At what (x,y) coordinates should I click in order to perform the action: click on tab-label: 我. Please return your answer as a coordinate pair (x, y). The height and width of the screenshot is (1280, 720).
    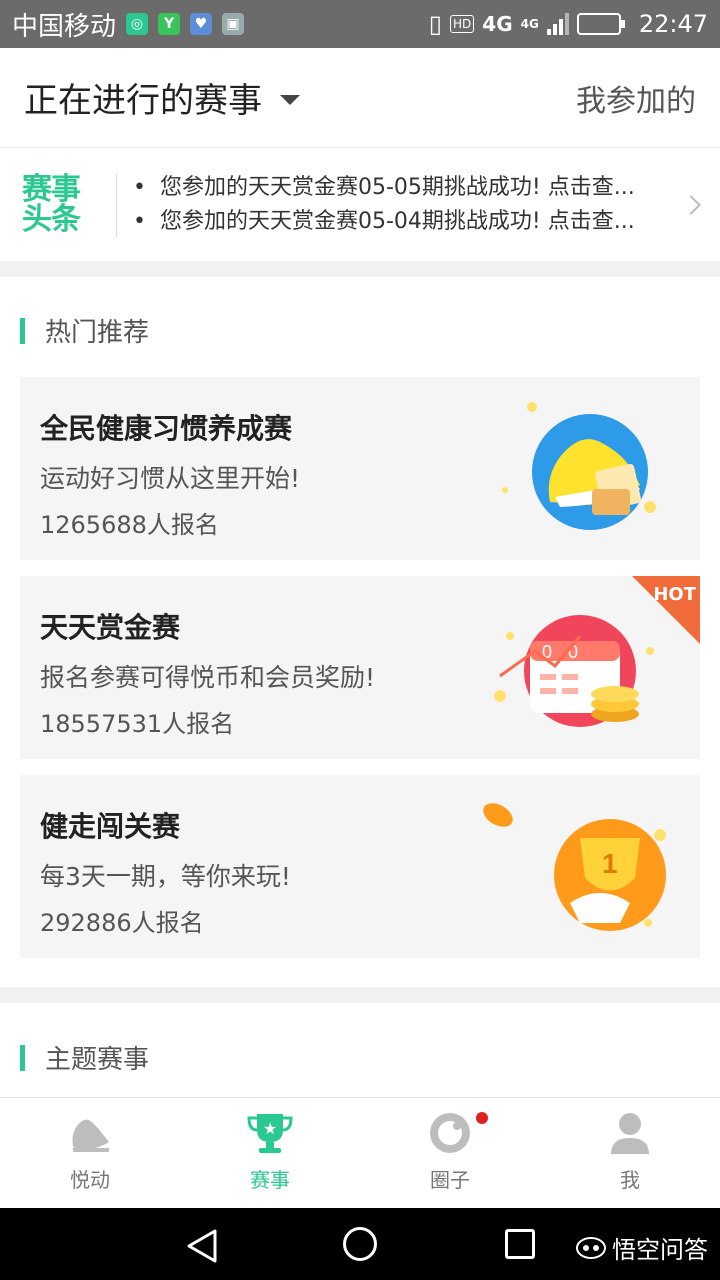
    Looking at the image, I should click on (630, 1180).